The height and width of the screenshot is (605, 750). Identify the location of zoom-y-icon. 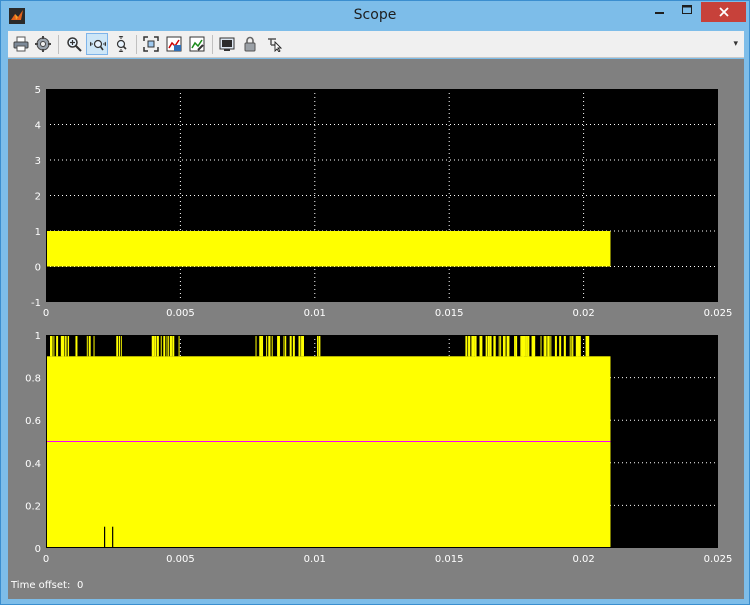
(121, 44).